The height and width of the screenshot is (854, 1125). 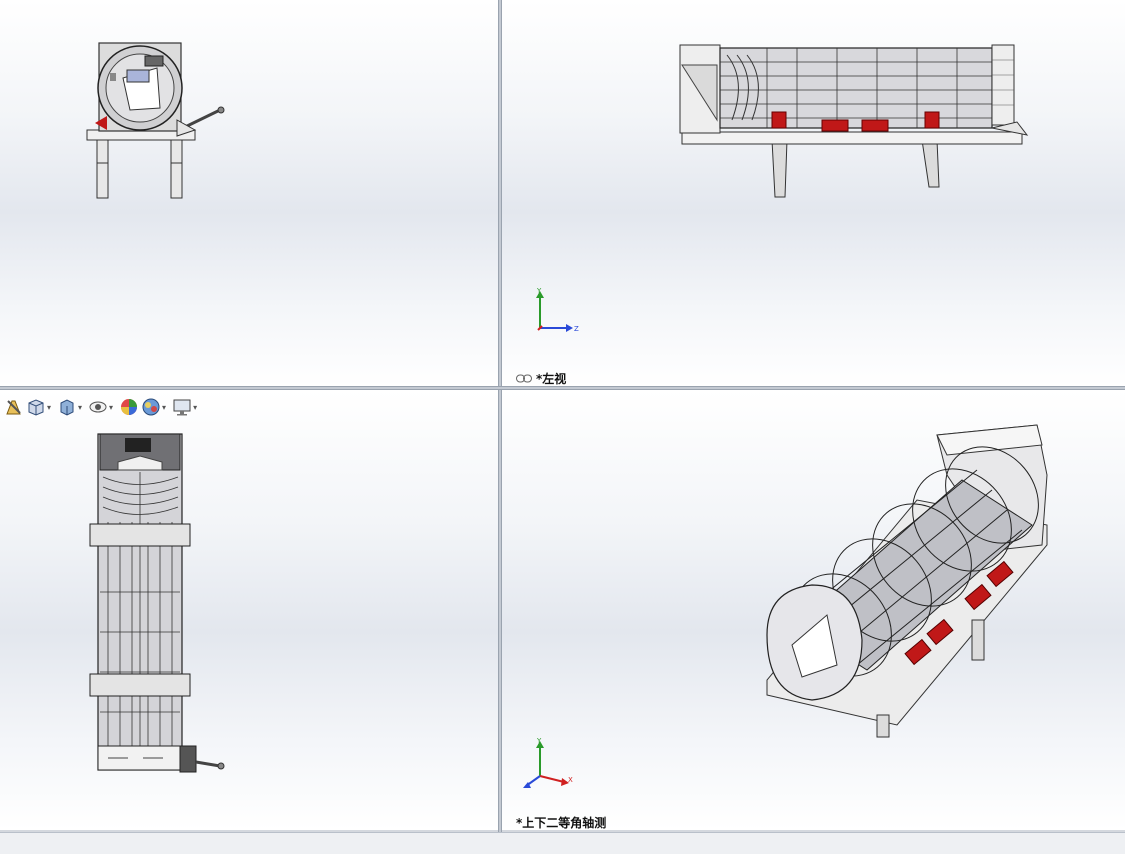 I want to click on view-name-text: *上下二等角轴测, so click(x=561, y=823).